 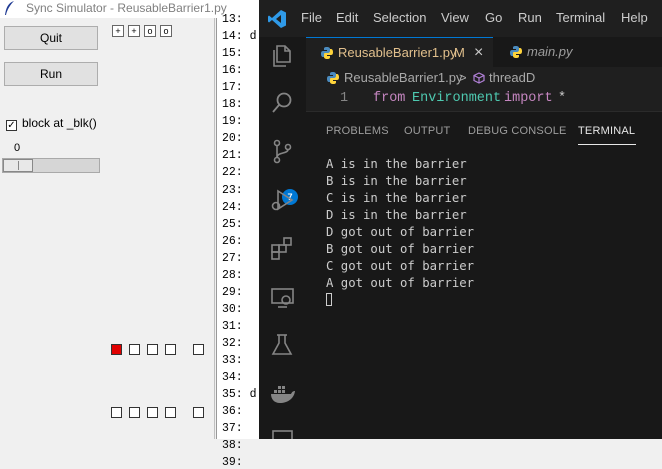 What do you see at coordinates (478, 53) in the screenshot?
I see `close-tab-icon: ×` at bounding box center [478, 53].